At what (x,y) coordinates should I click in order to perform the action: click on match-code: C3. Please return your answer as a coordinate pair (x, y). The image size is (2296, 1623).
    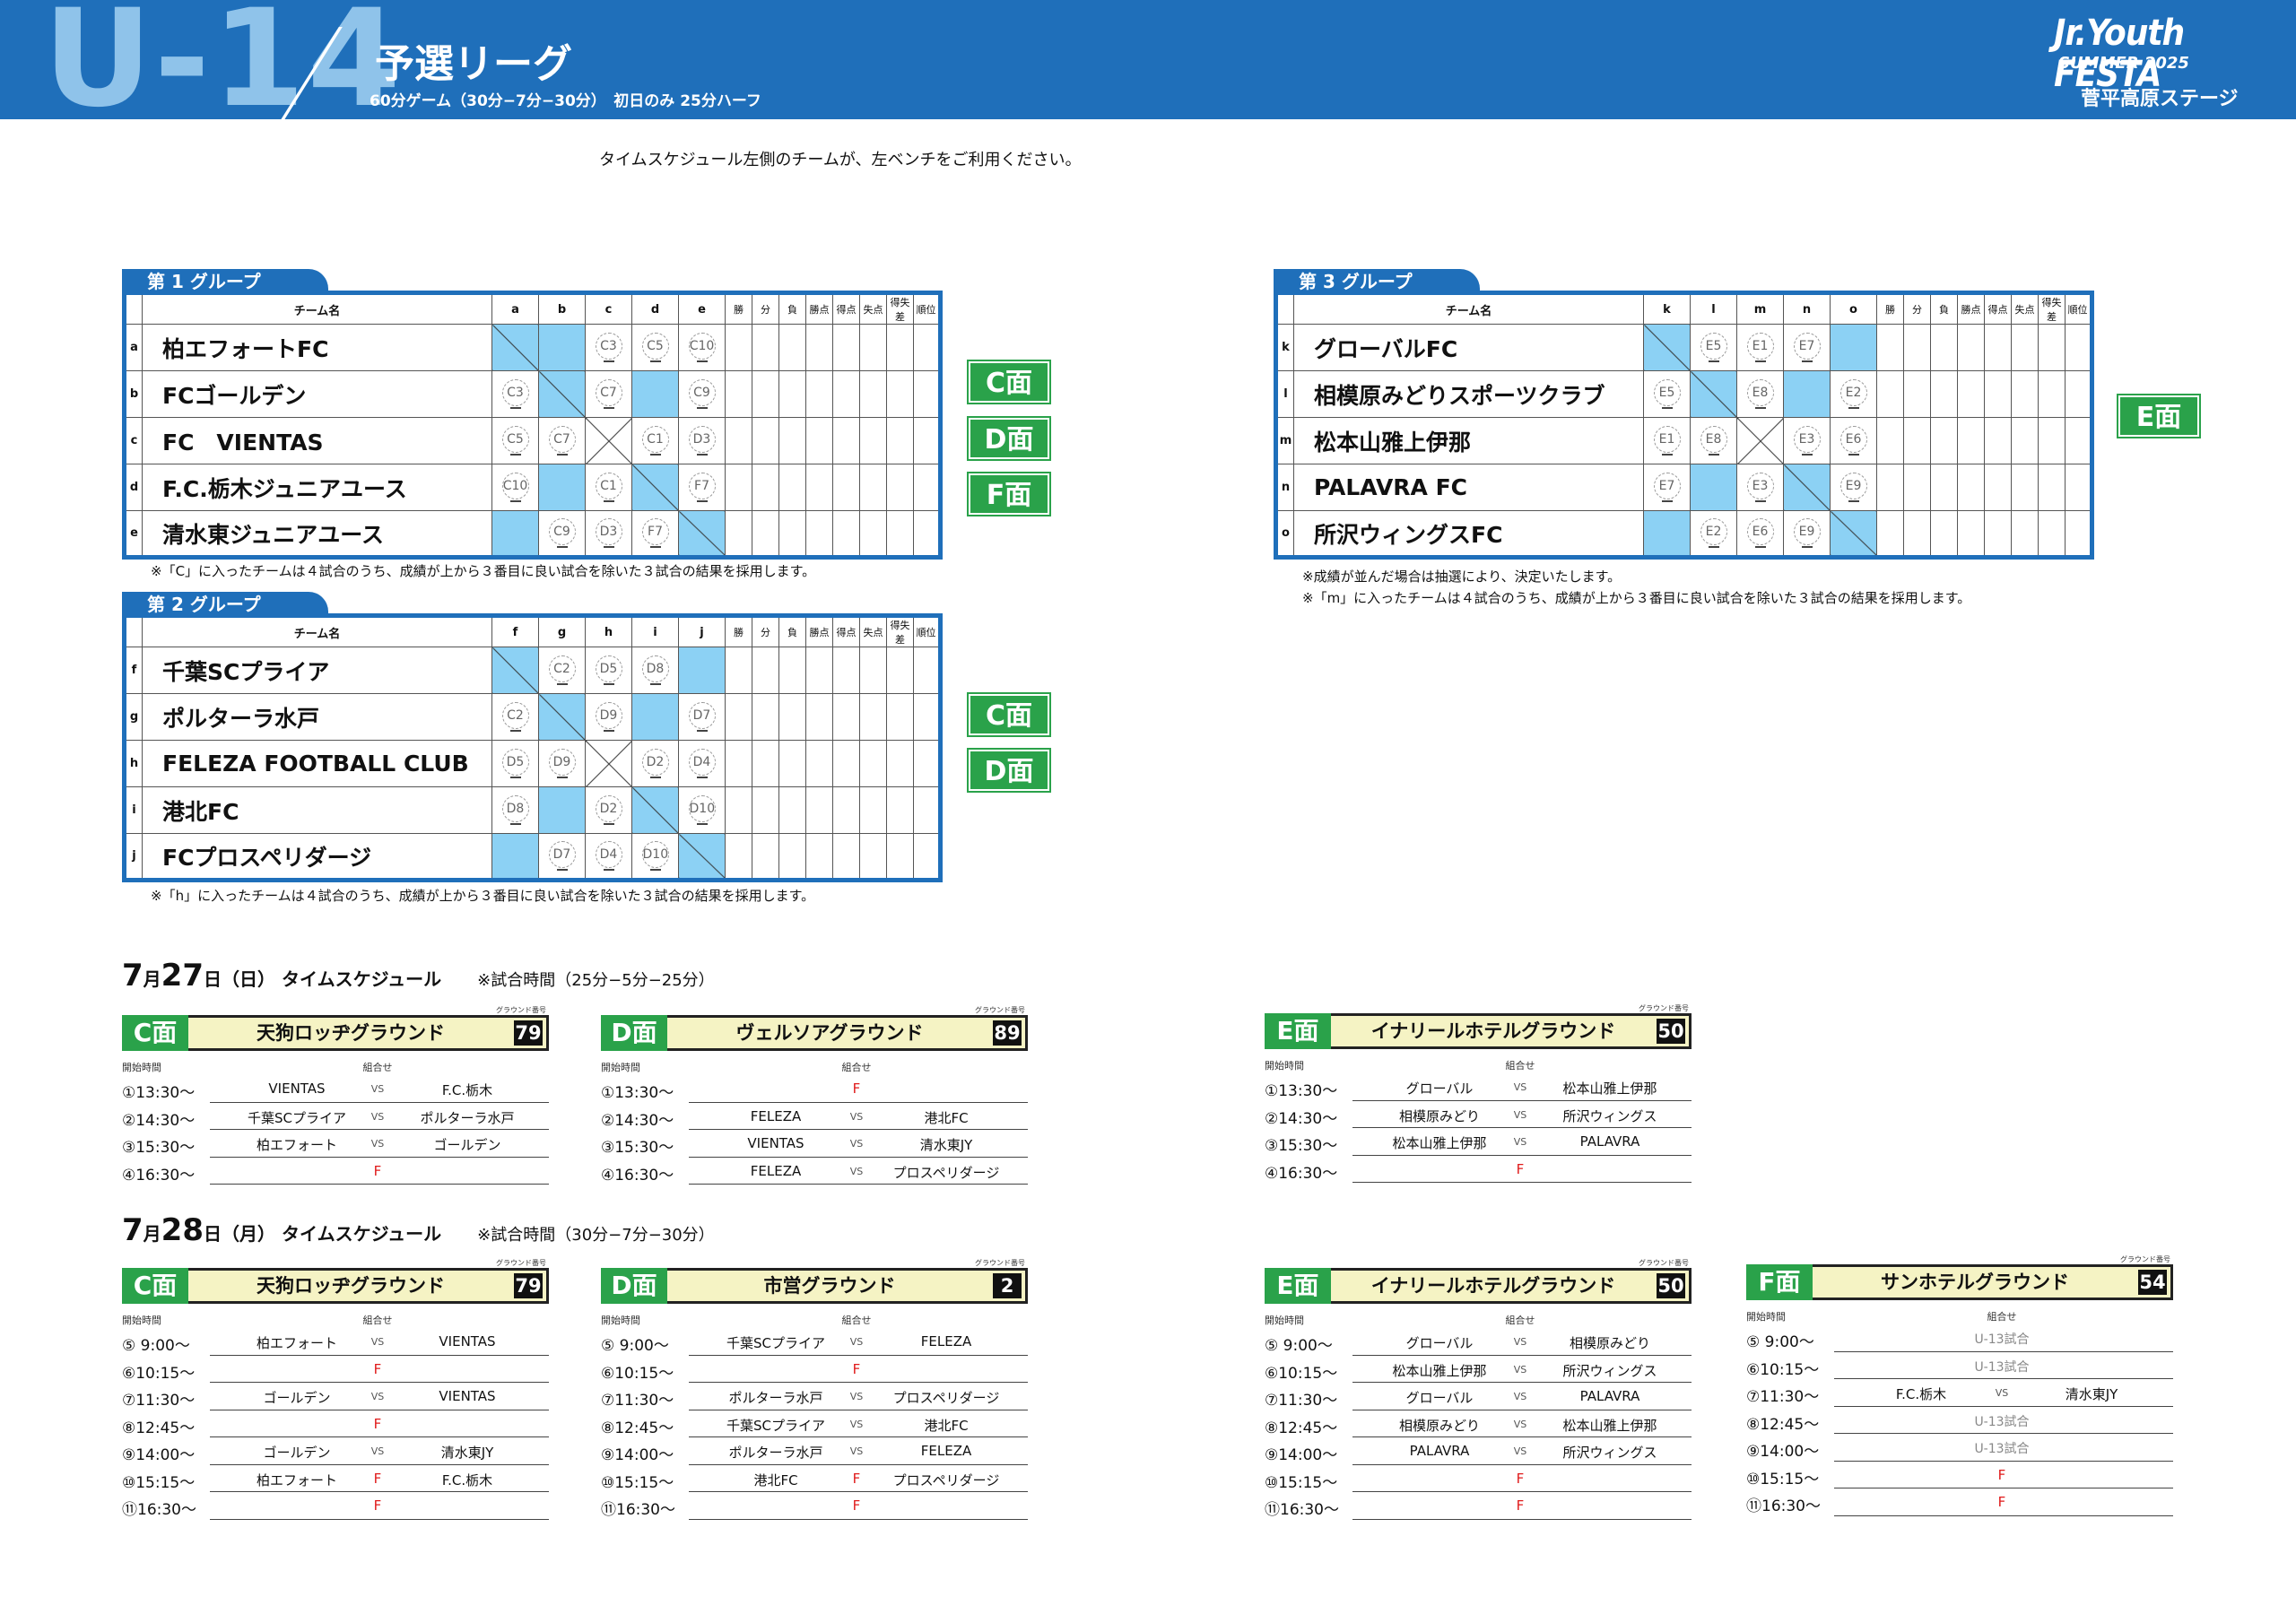
    Looking at the image, I should click on (515, 392).